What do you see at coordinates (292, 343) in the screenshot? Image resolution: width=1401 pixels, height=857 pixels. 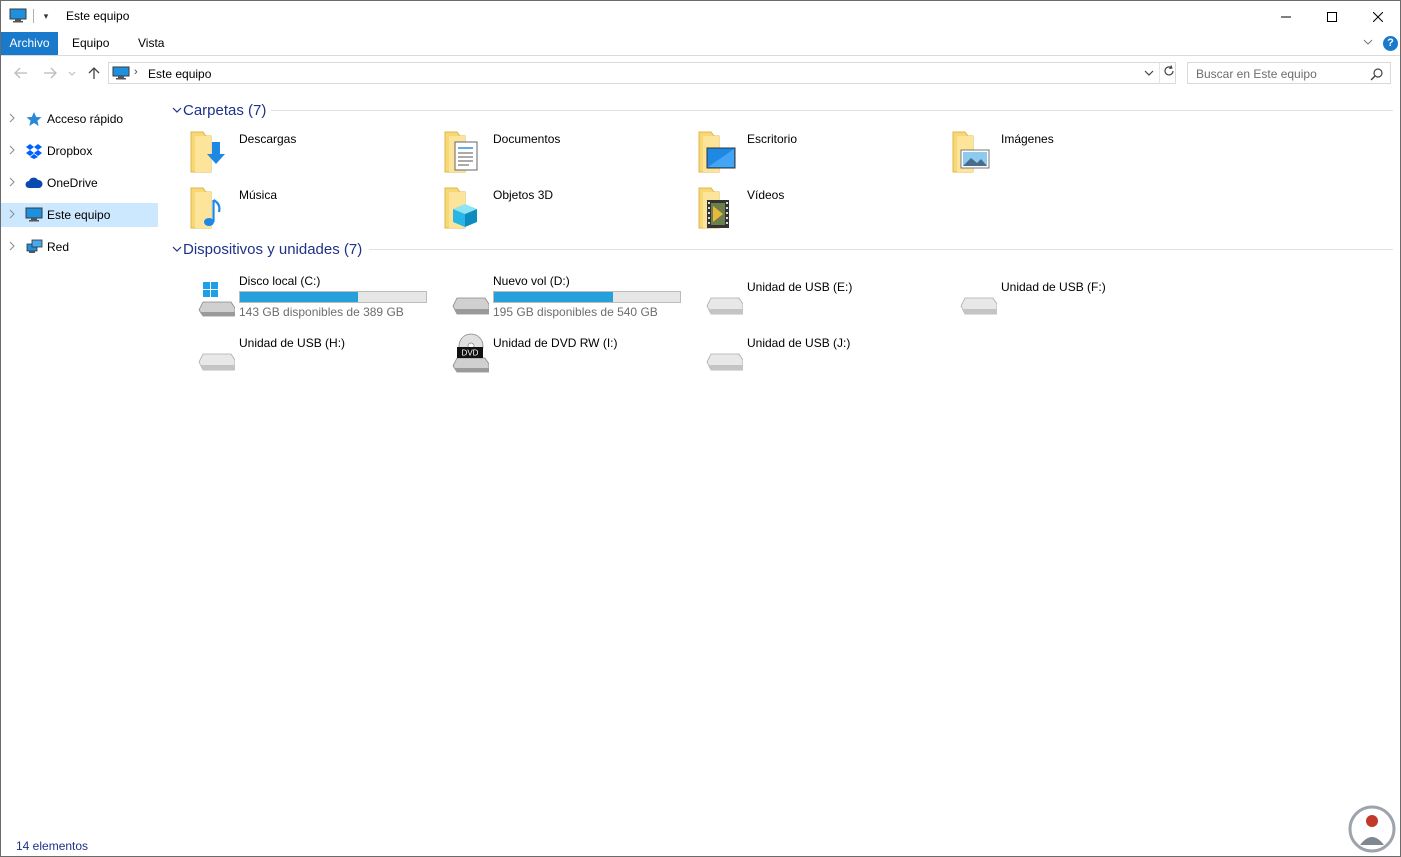 I see `drive-label: Unidad de USB (H:)` at bounding box center [292, 343].